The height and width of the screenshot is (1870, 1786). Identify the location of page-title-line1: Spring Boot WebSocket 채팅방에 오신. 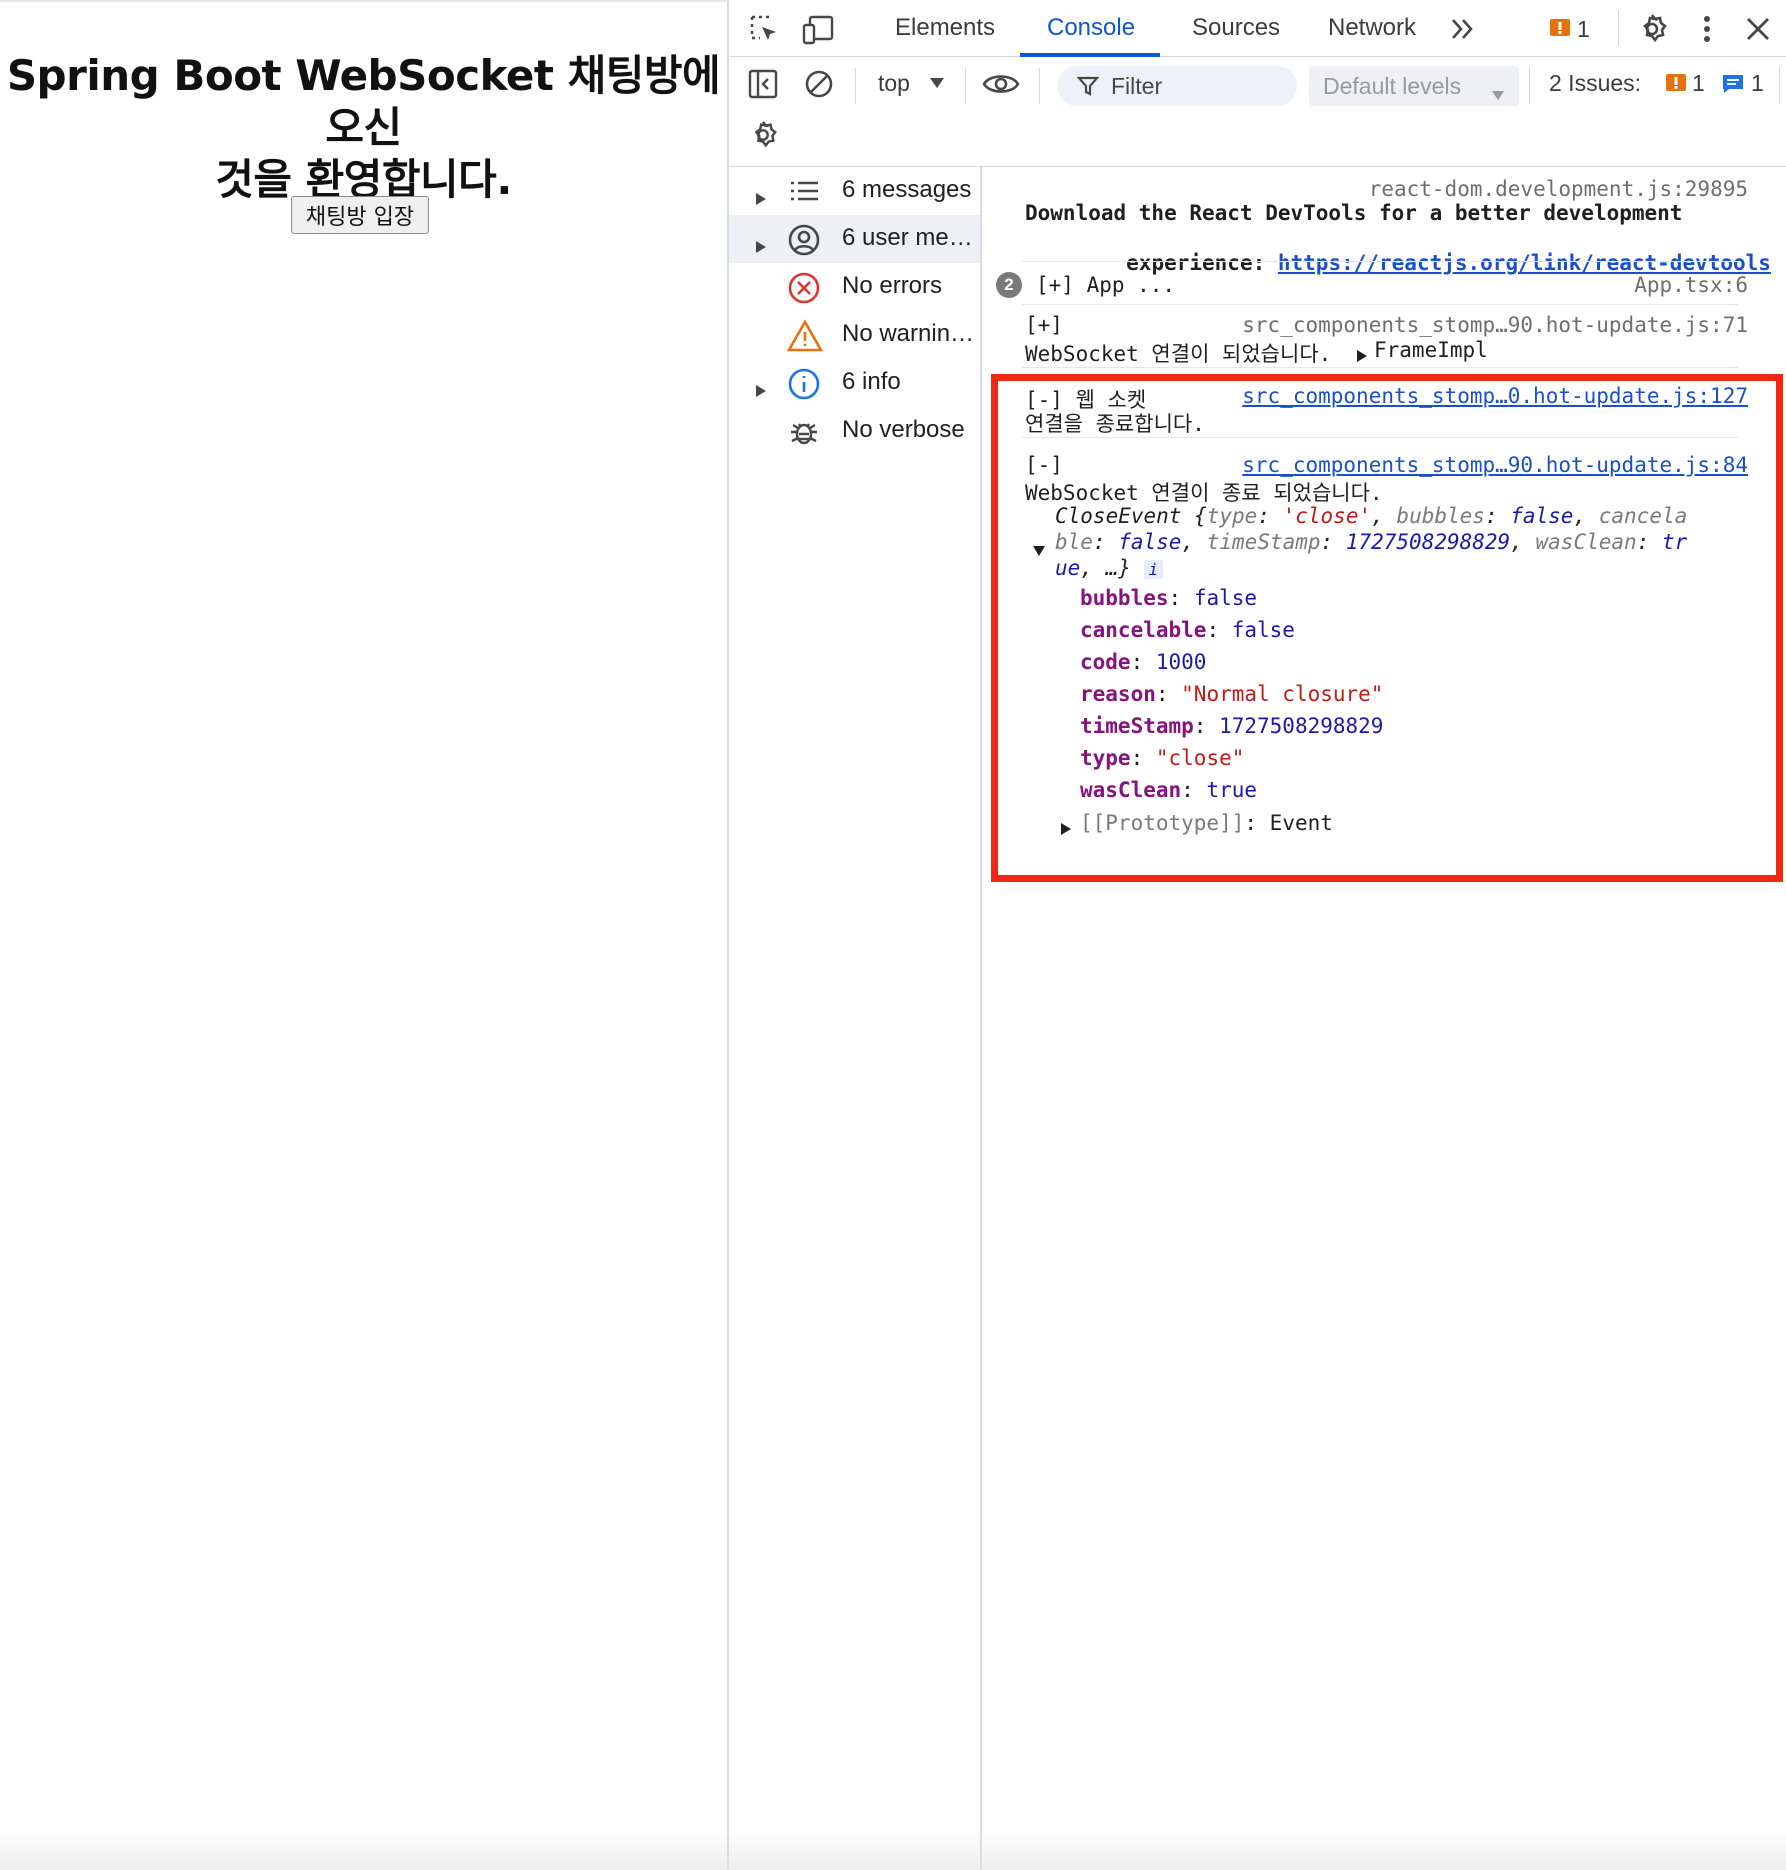
(363, 101).